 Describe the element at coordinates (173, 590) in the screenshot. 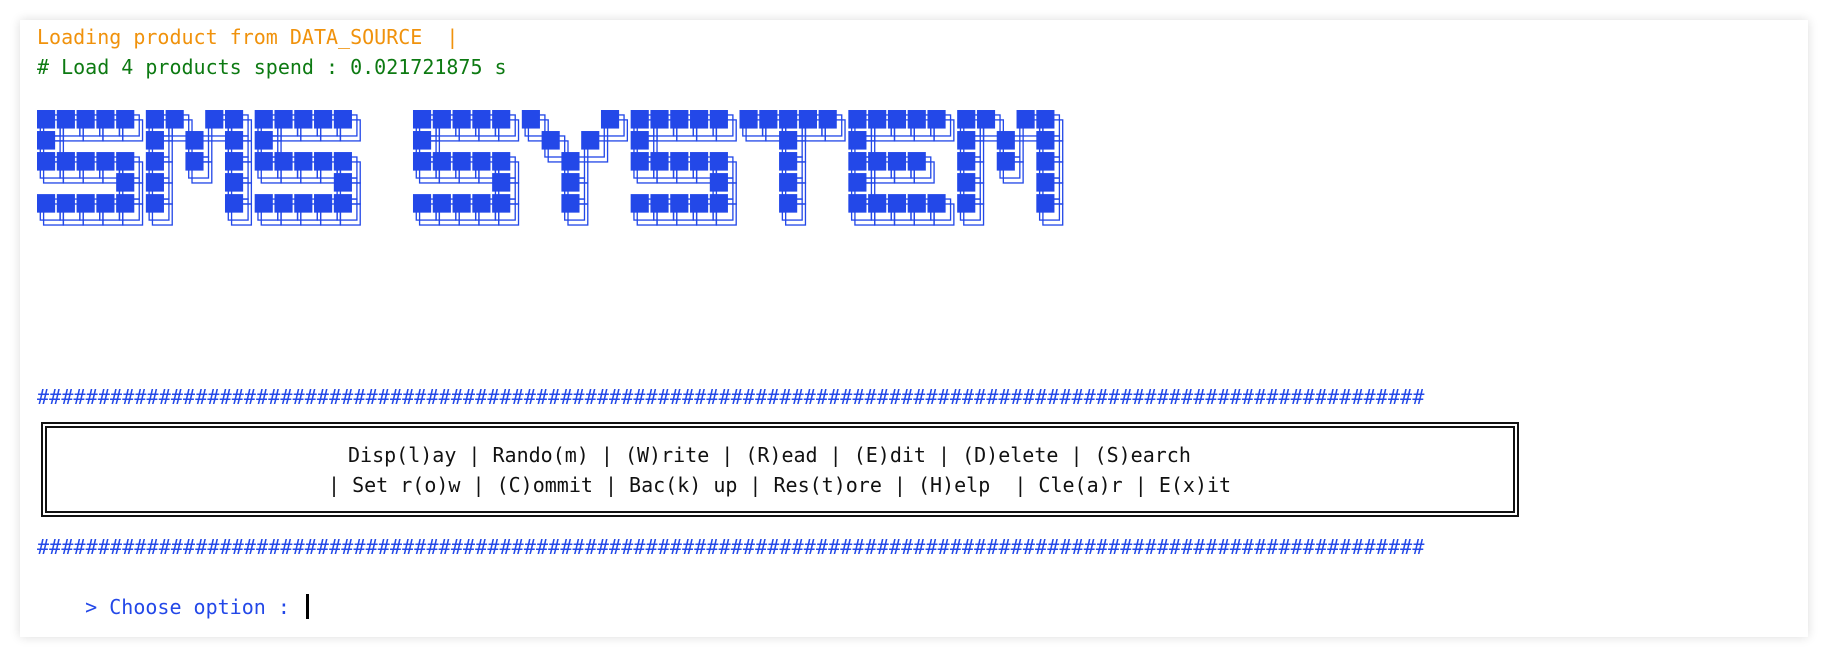

I see `prompt-line: > Choose option :` at that location.